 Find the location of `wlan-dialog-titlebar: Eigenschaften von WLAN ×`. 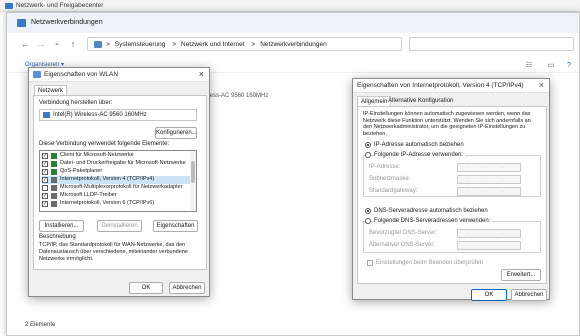

wlan-dialog-titlebar: Eigenschaften von WLAN × is located at coordinates (119, 75).